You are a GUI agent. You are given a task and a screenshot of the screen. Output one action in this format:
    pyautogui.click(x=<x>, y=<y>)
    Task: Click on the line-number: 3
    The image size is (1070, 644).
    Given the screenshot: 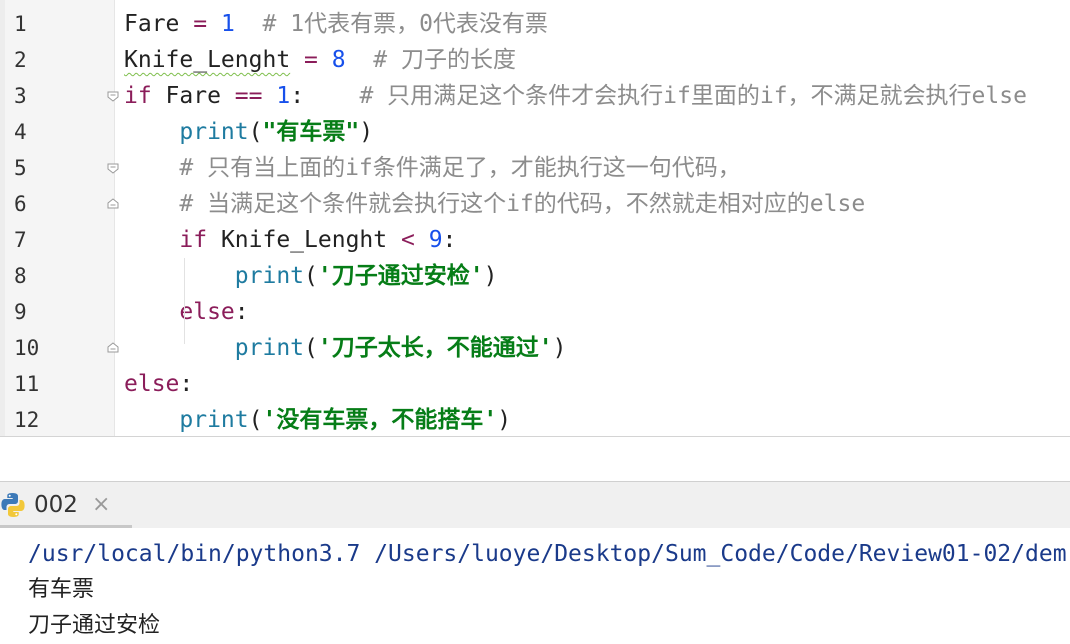 What is the action you would take?
    pyautogui.click(x=20, y=96)
    